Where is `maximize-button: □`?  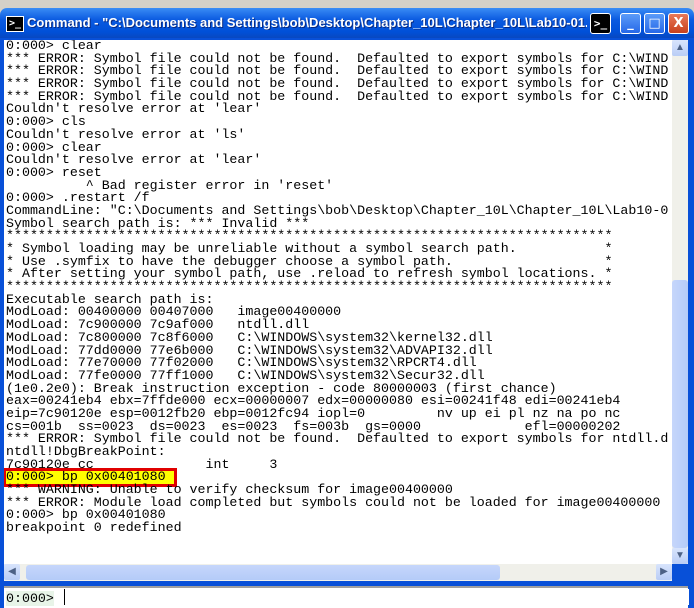
maximize-button: □ is located at coordinates (654, 23).